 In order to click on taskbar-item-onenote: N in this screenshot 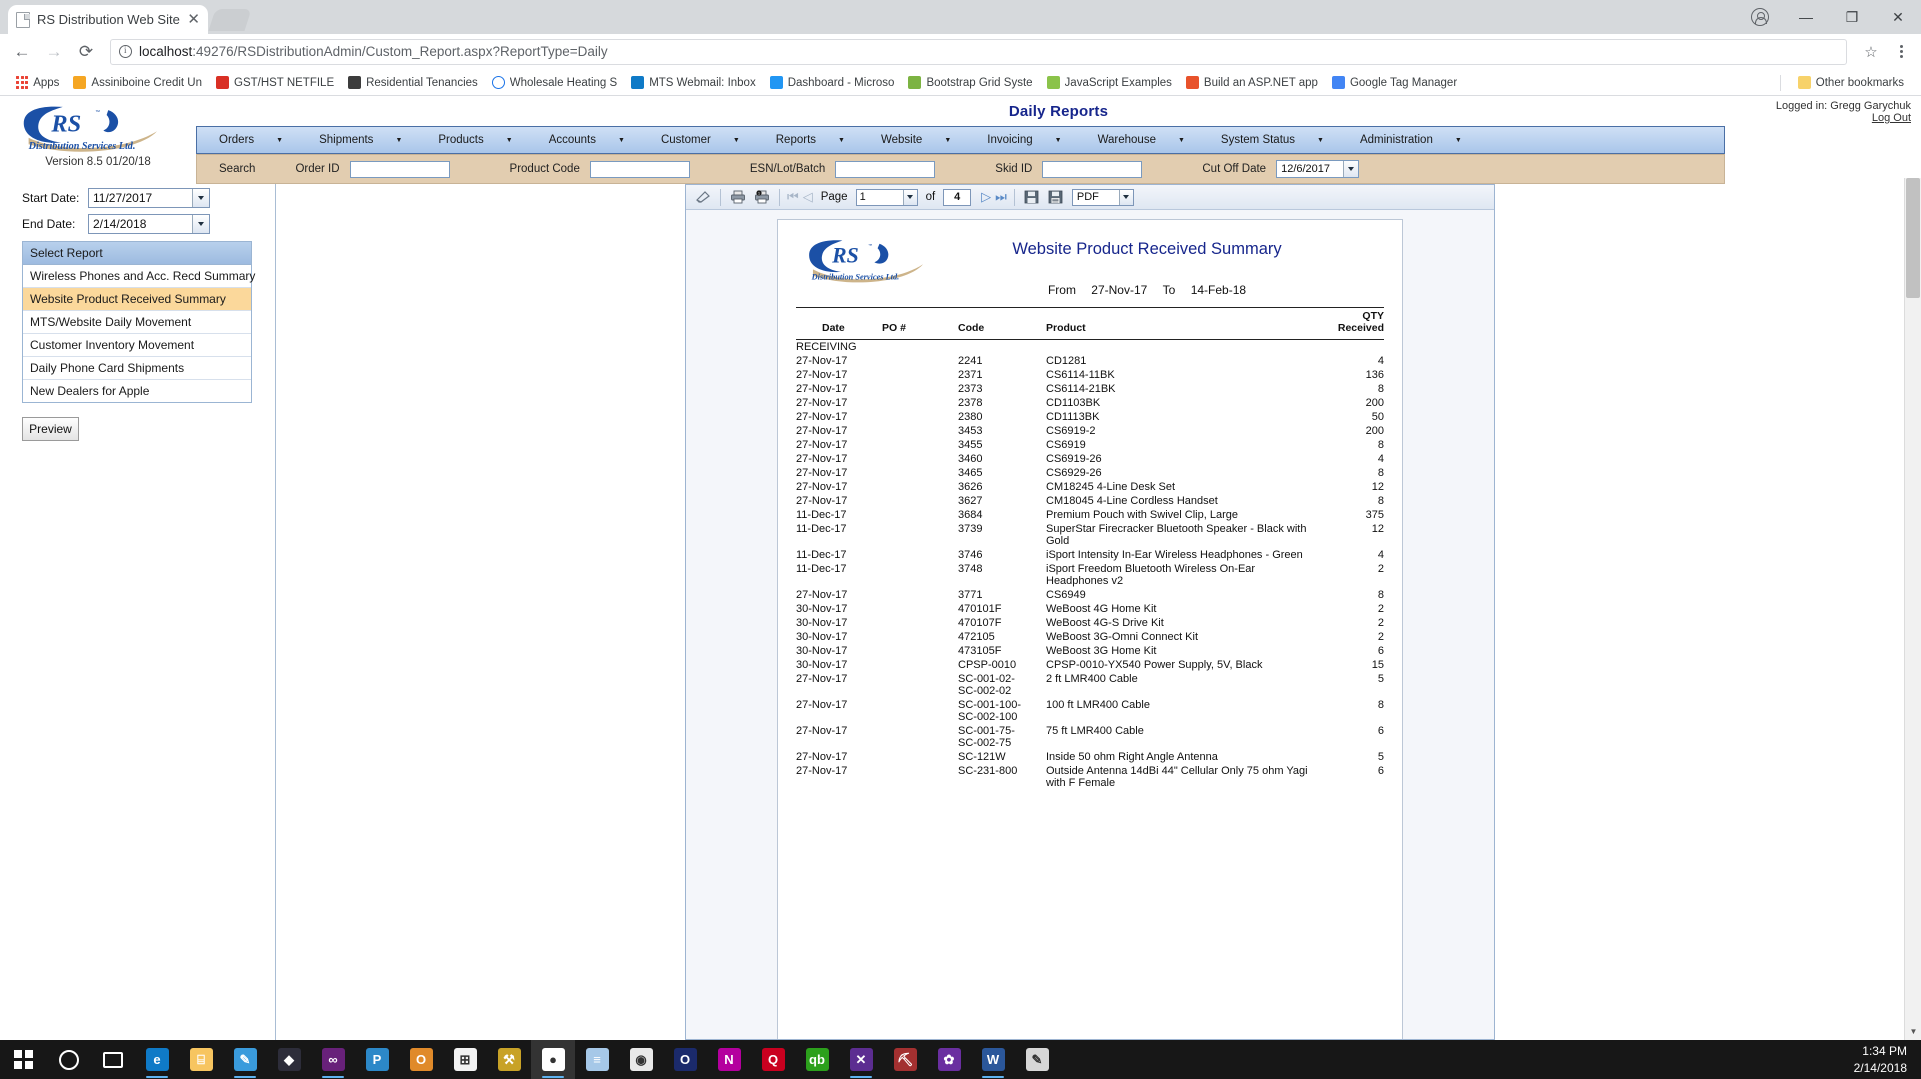, I will do `click(729, 1059)`.